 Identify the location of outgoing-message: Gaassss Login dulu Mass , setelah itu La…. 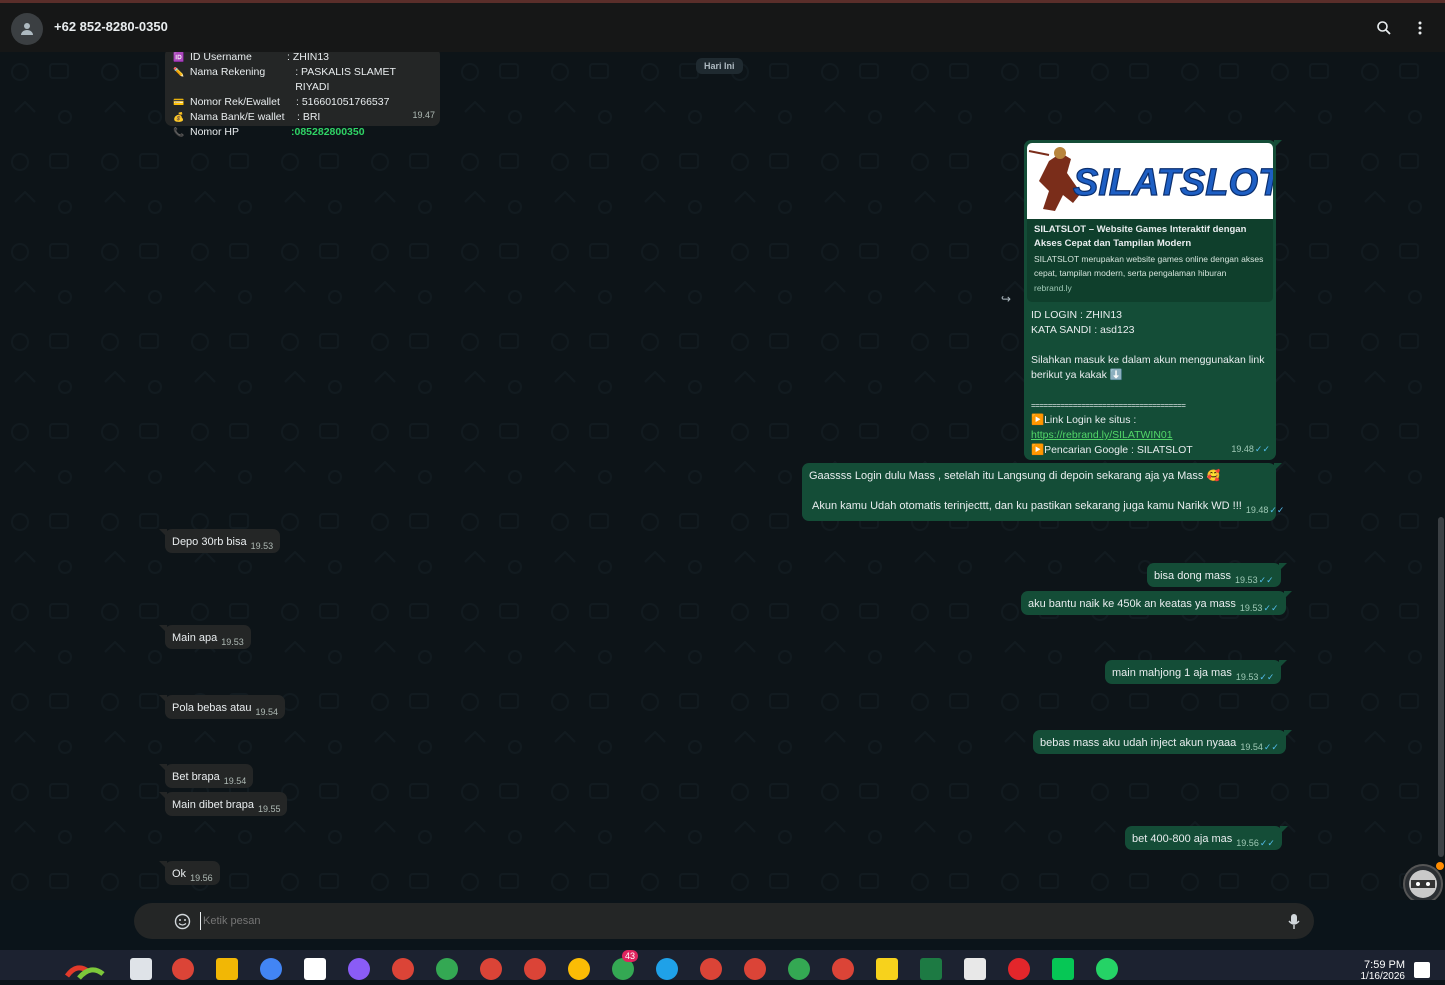
(1043, 492).